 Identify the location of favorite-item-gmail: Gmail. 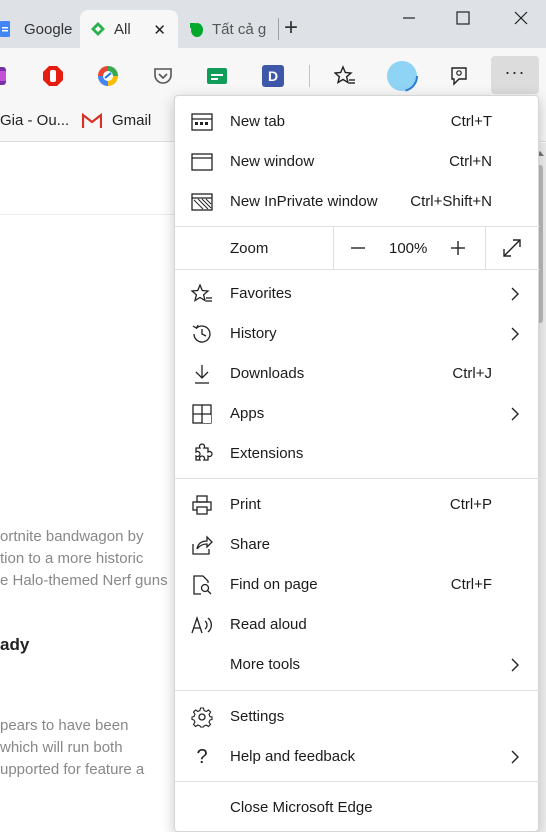
(116, 120).